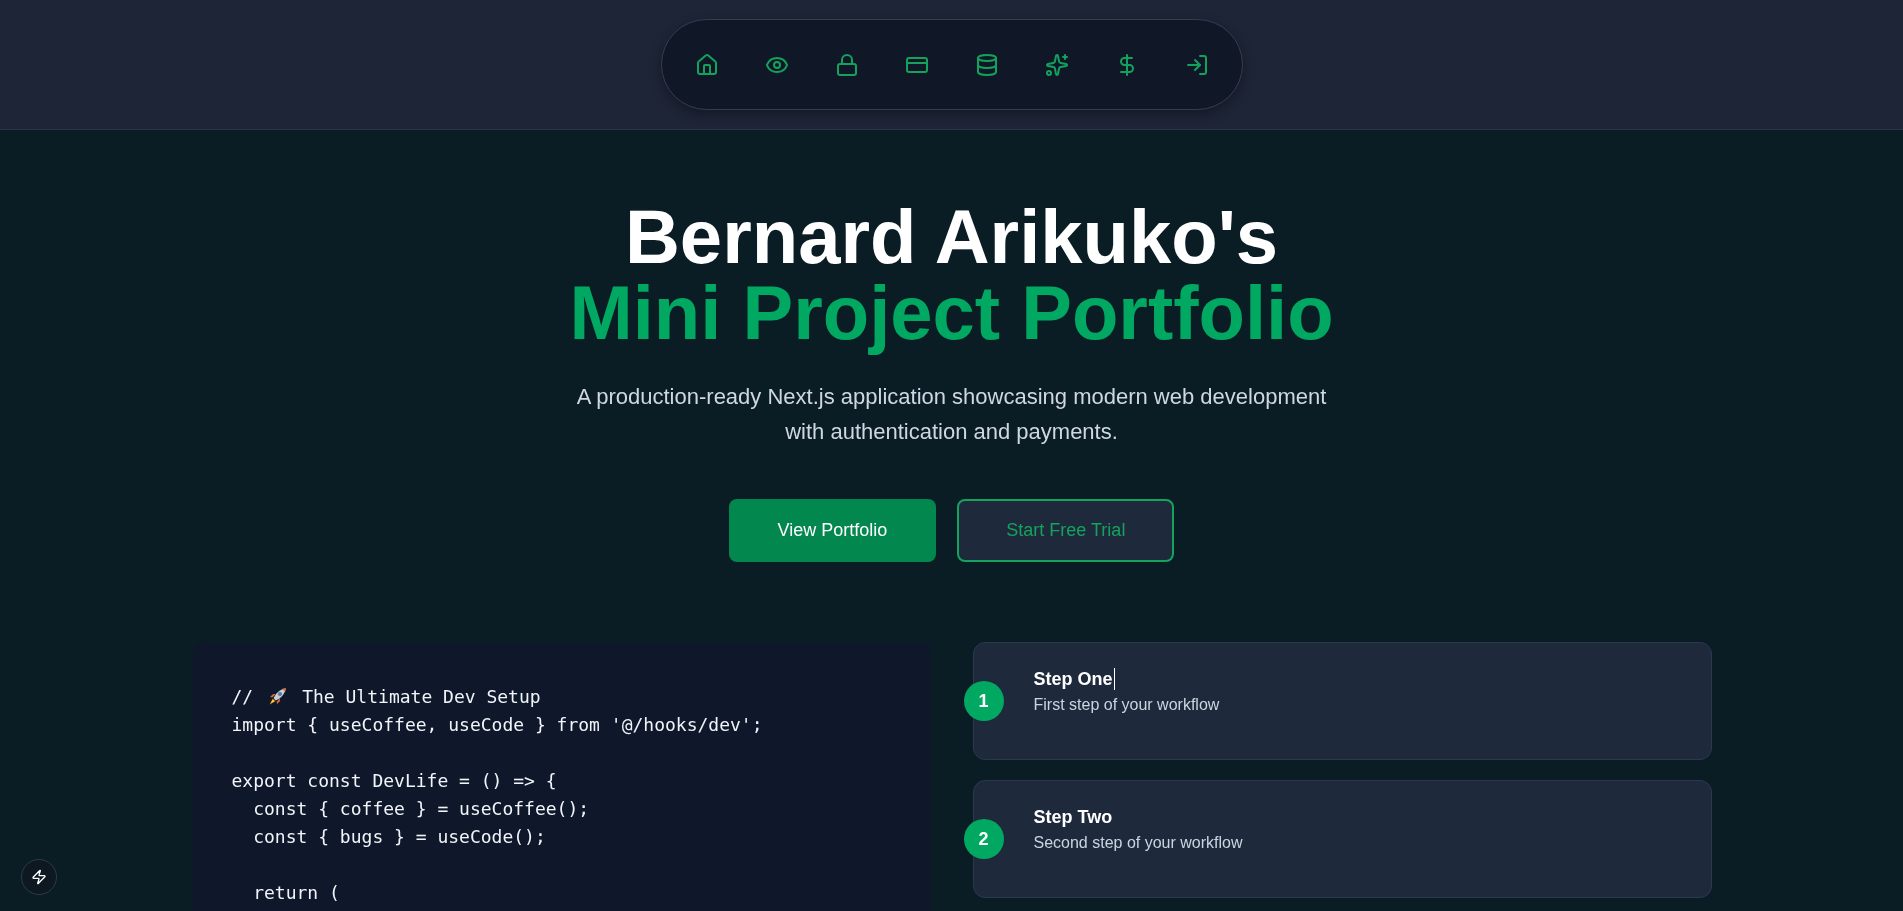 This screenshot has height=911, width=1903. I want to click on dev-tools-button, so click(39, 877).